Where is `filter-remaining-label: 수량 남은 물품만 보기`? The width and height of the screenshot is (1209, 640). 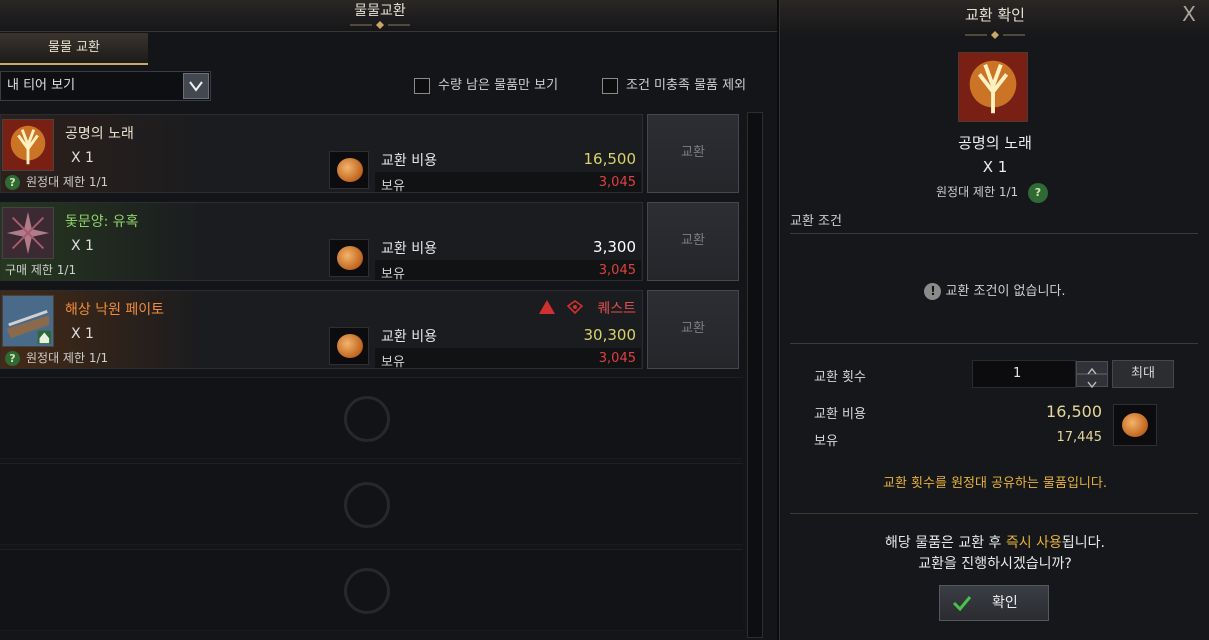
filter-remaining-label: 수량 남은 물품만 보기 is located at coordinates (498, 85).